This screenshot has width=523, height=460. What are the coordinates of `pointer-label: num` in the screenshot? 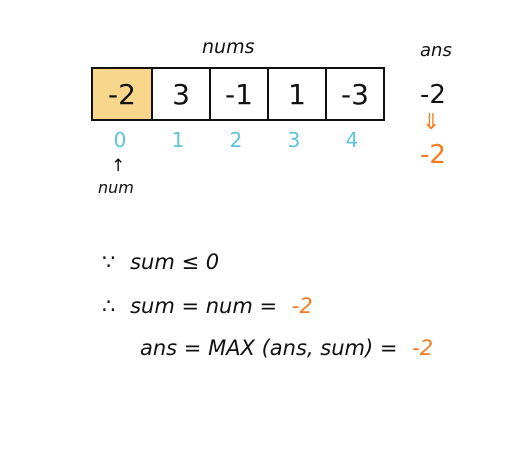 It's located at (116, 187).